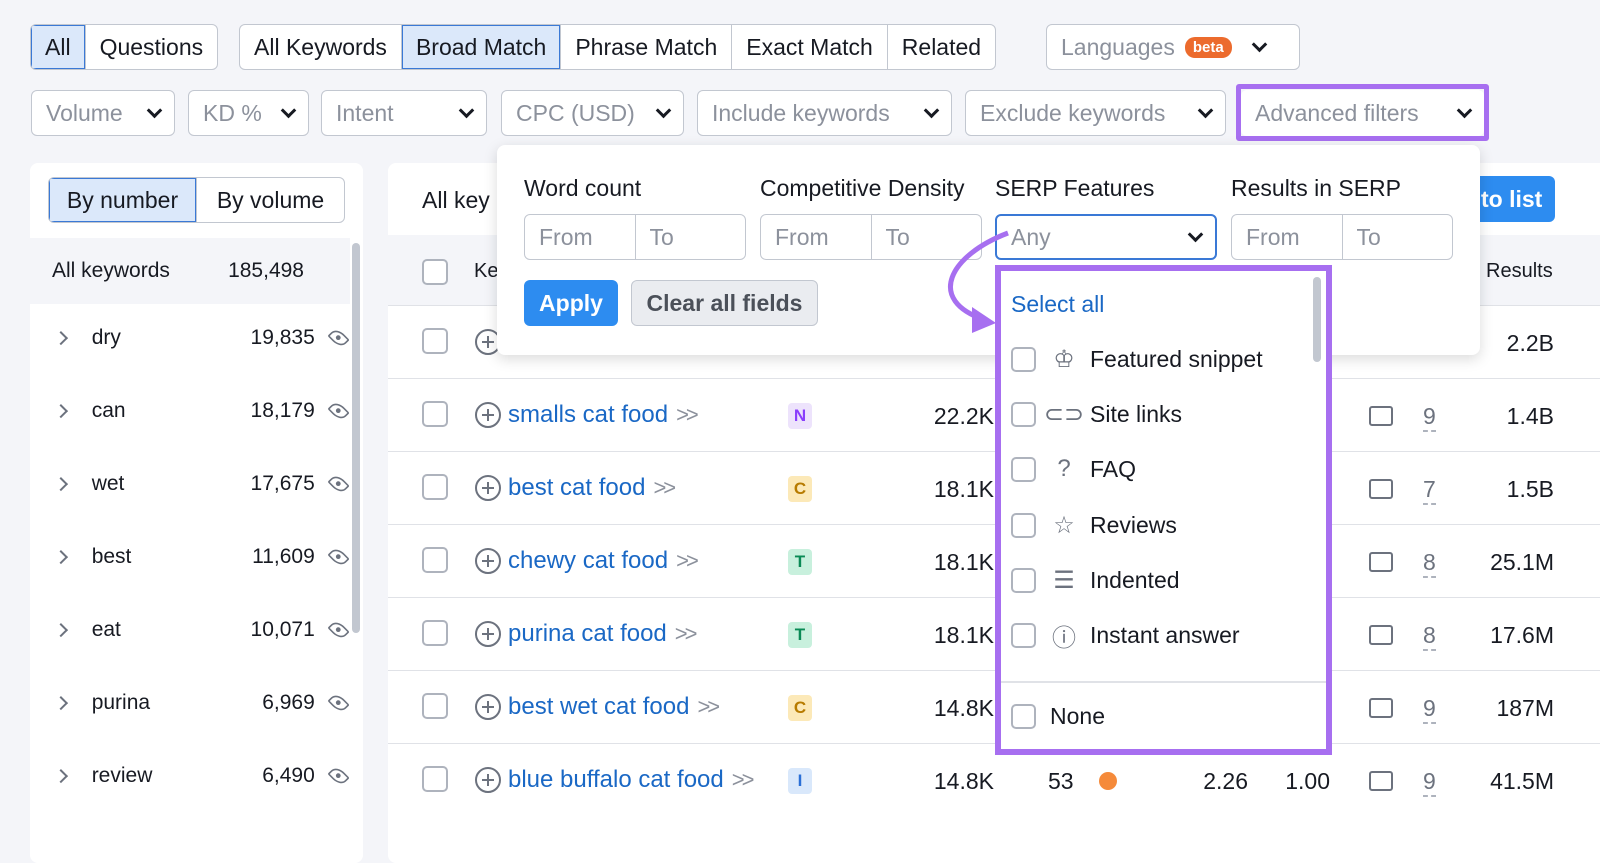 Image resolution: width=1600 pixels, height=863 pixels. What do you see at coordinates (404, 113) in the screenshot?
I see `intent-filter: Intent` at bounding box center [404, 113].